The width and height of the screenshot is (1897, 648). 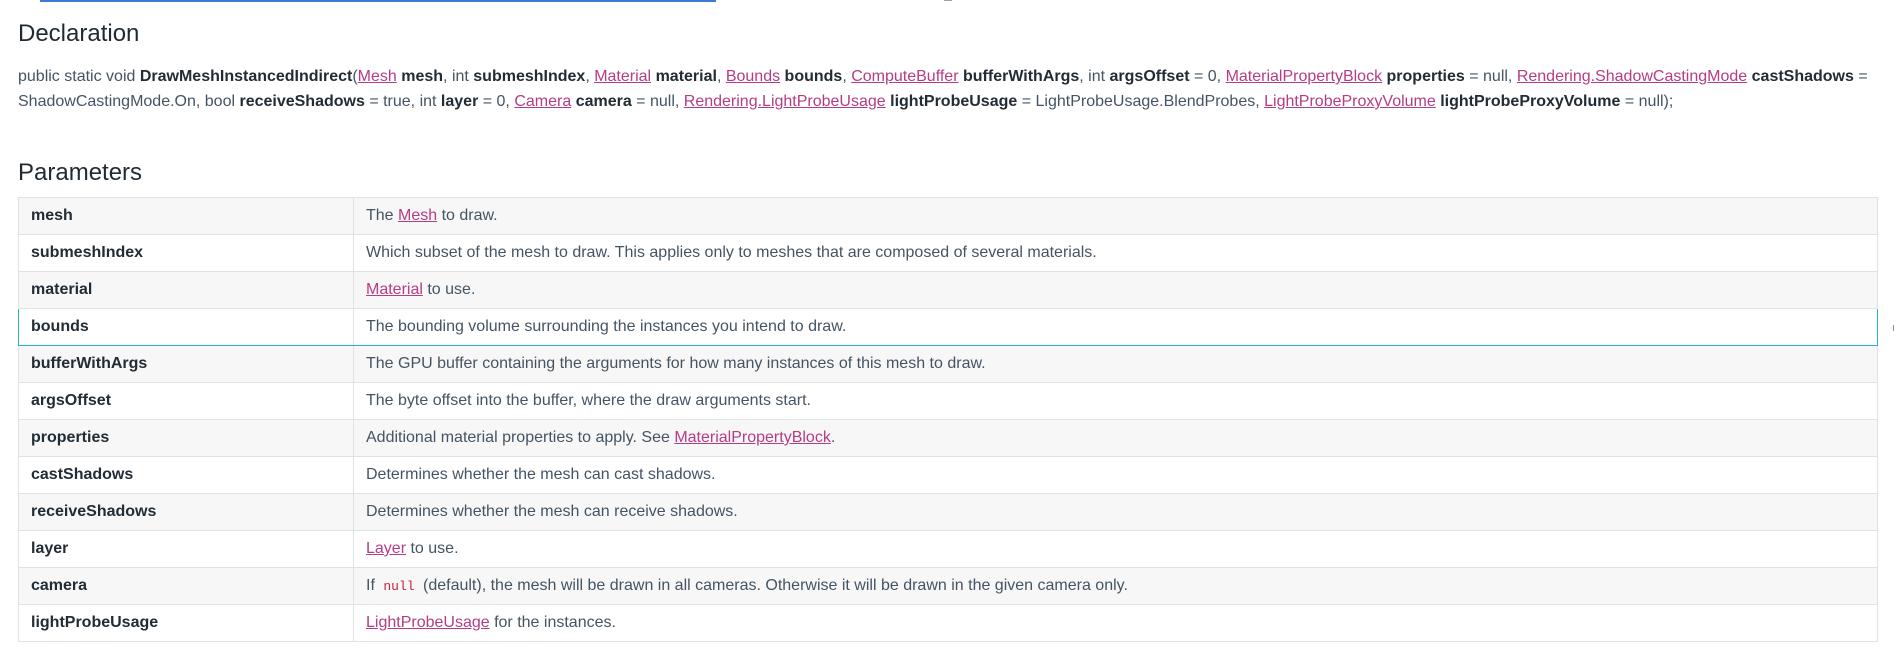 I want to click on scrollbar-edge, so click(x=1895, y=328).